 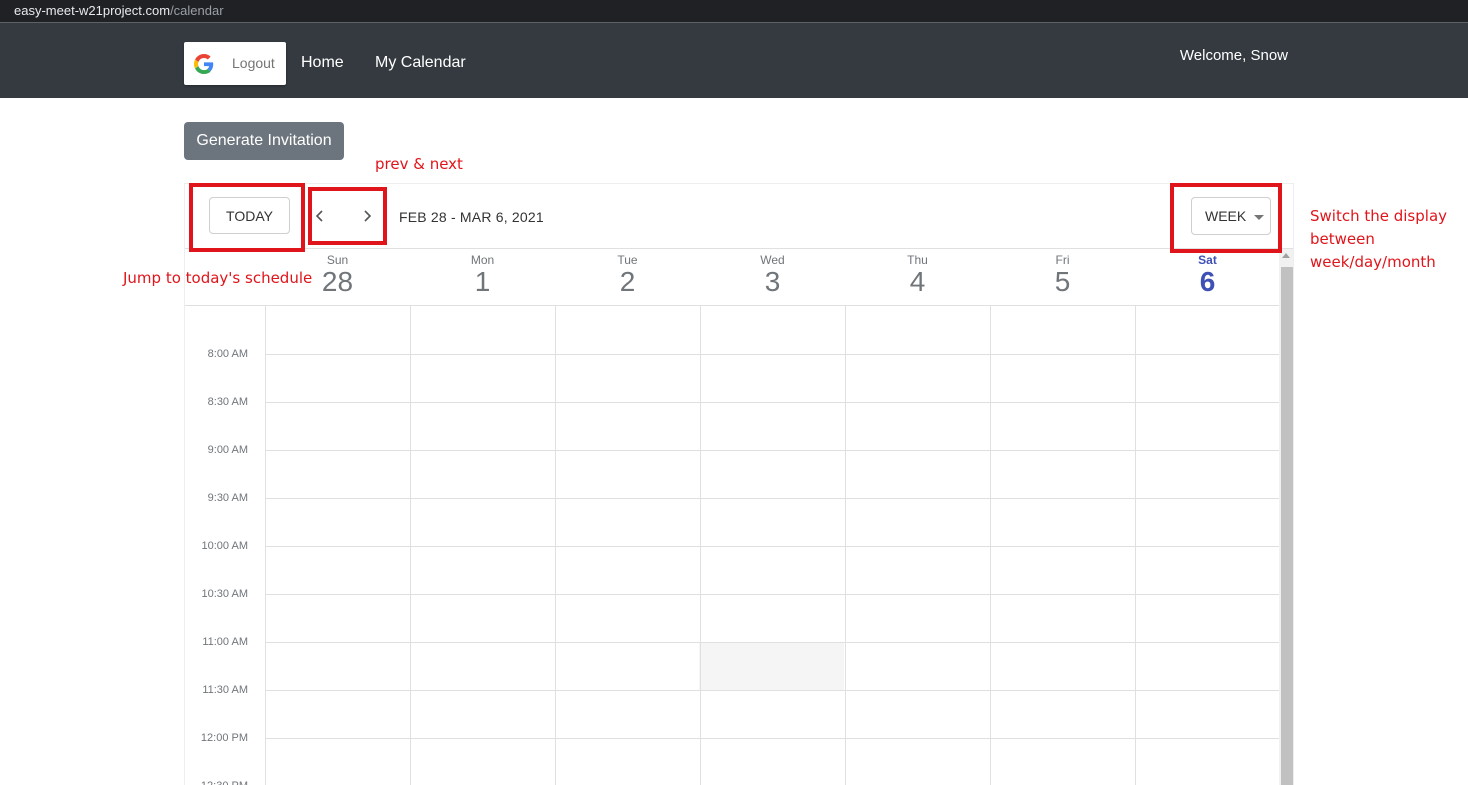 I want to click on time-label: 11:00 AM, so click(x=225, y=642).